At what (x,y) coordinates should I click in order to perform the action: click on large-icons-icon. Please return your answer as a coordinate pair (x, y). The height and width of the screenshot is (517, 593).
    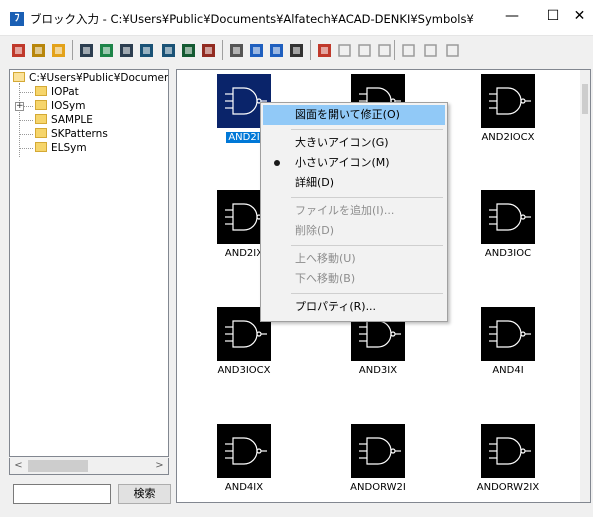
    Looking at the image, I should click on (86, 50).